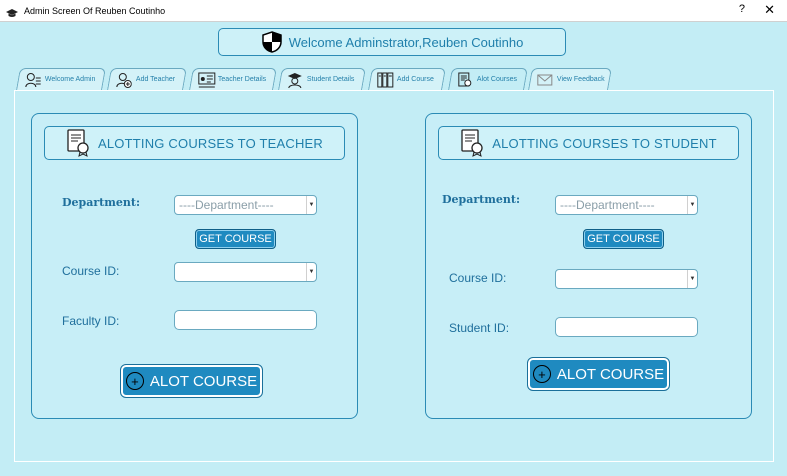 This screenshot has width=787, height=476. I want to click on tab-student-details: Student Details, so click(322, 79).